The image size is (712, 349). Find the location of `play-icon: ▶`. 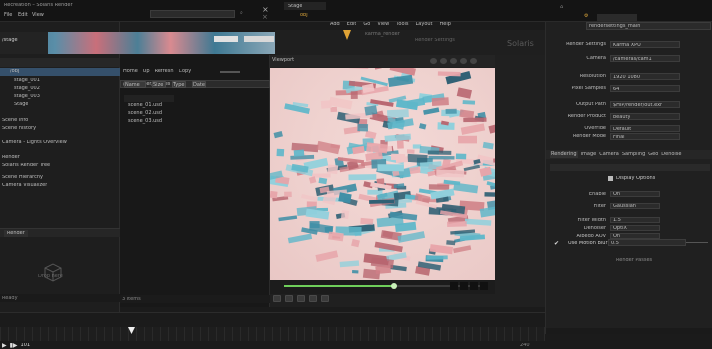

play-icon: ▶ is located at coordinates (4, 345).